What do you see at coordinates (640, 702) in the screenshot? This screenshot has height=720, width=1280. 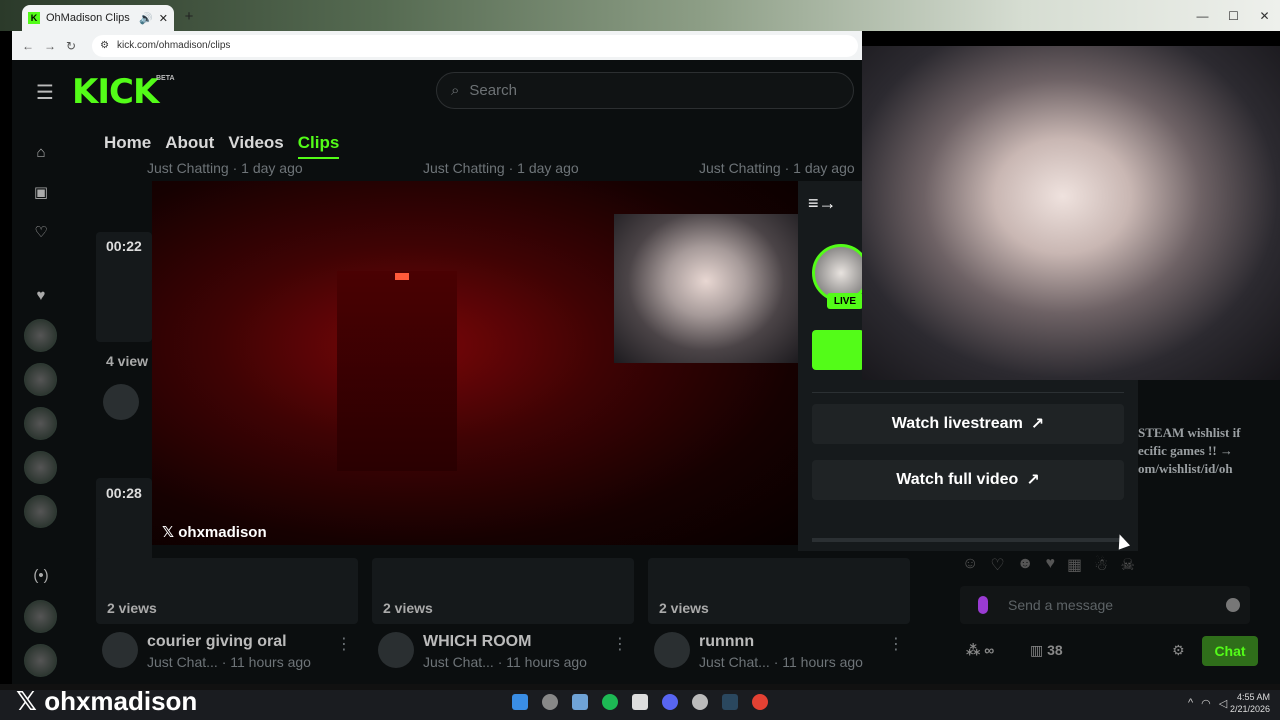 I see `snipping-tool-icon` at bounding box center [640, 702].